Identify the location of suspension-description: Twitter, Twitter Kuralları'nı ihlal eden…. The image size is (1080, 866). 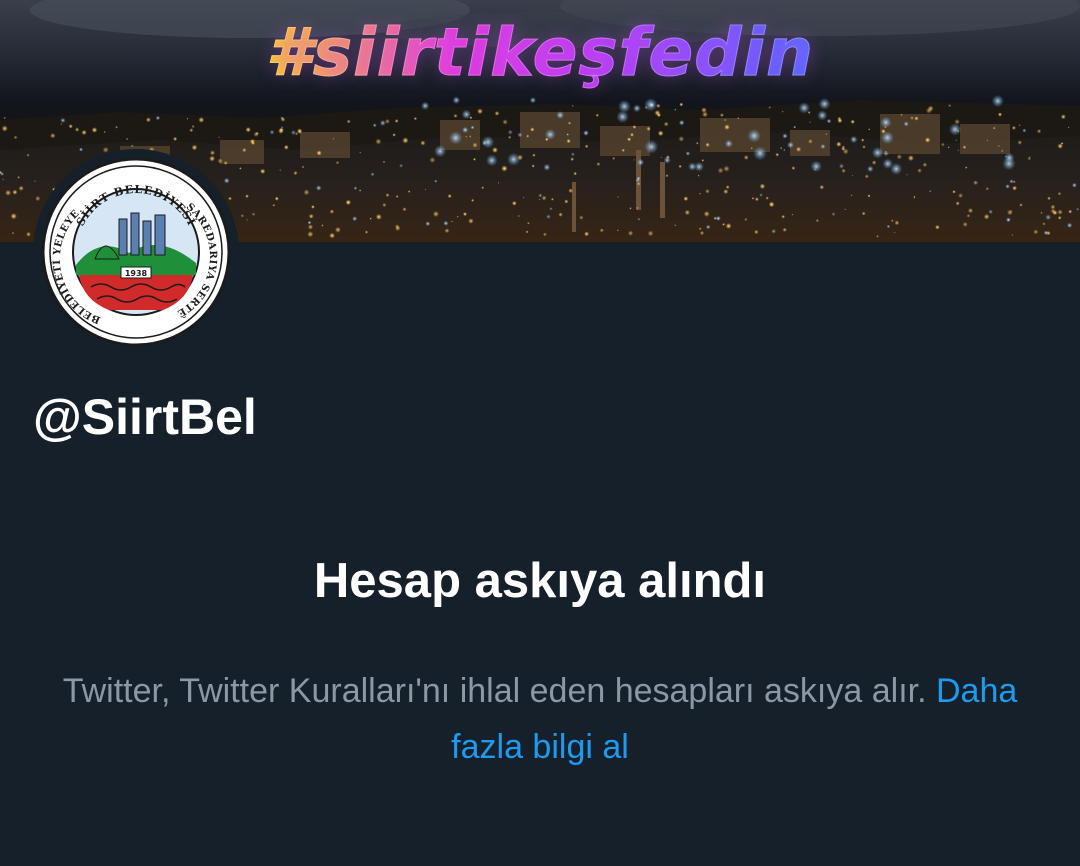
(540, 719).